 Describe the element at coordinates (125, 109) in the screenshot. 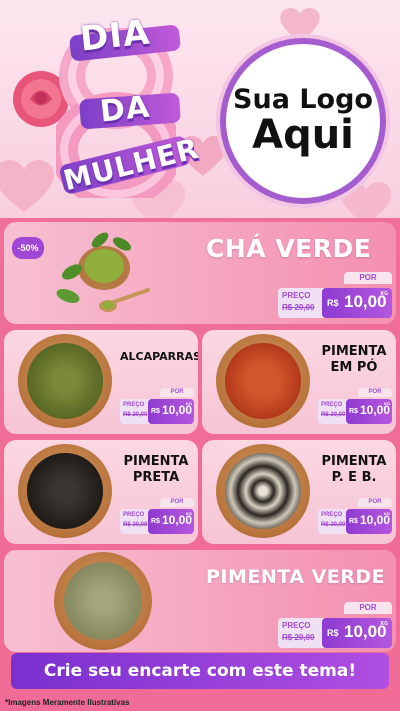

I see `title-word-da: DA` at that location.